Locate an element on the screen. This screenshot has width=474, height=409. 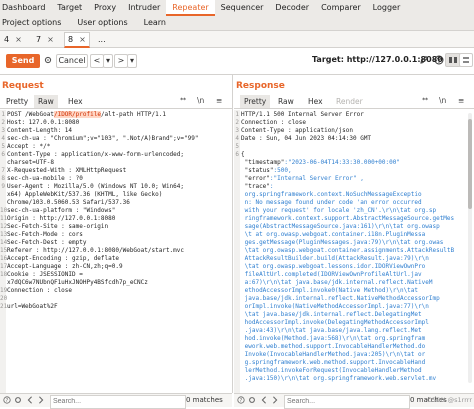
line-number: 21 is located at coordinates (4, 306).